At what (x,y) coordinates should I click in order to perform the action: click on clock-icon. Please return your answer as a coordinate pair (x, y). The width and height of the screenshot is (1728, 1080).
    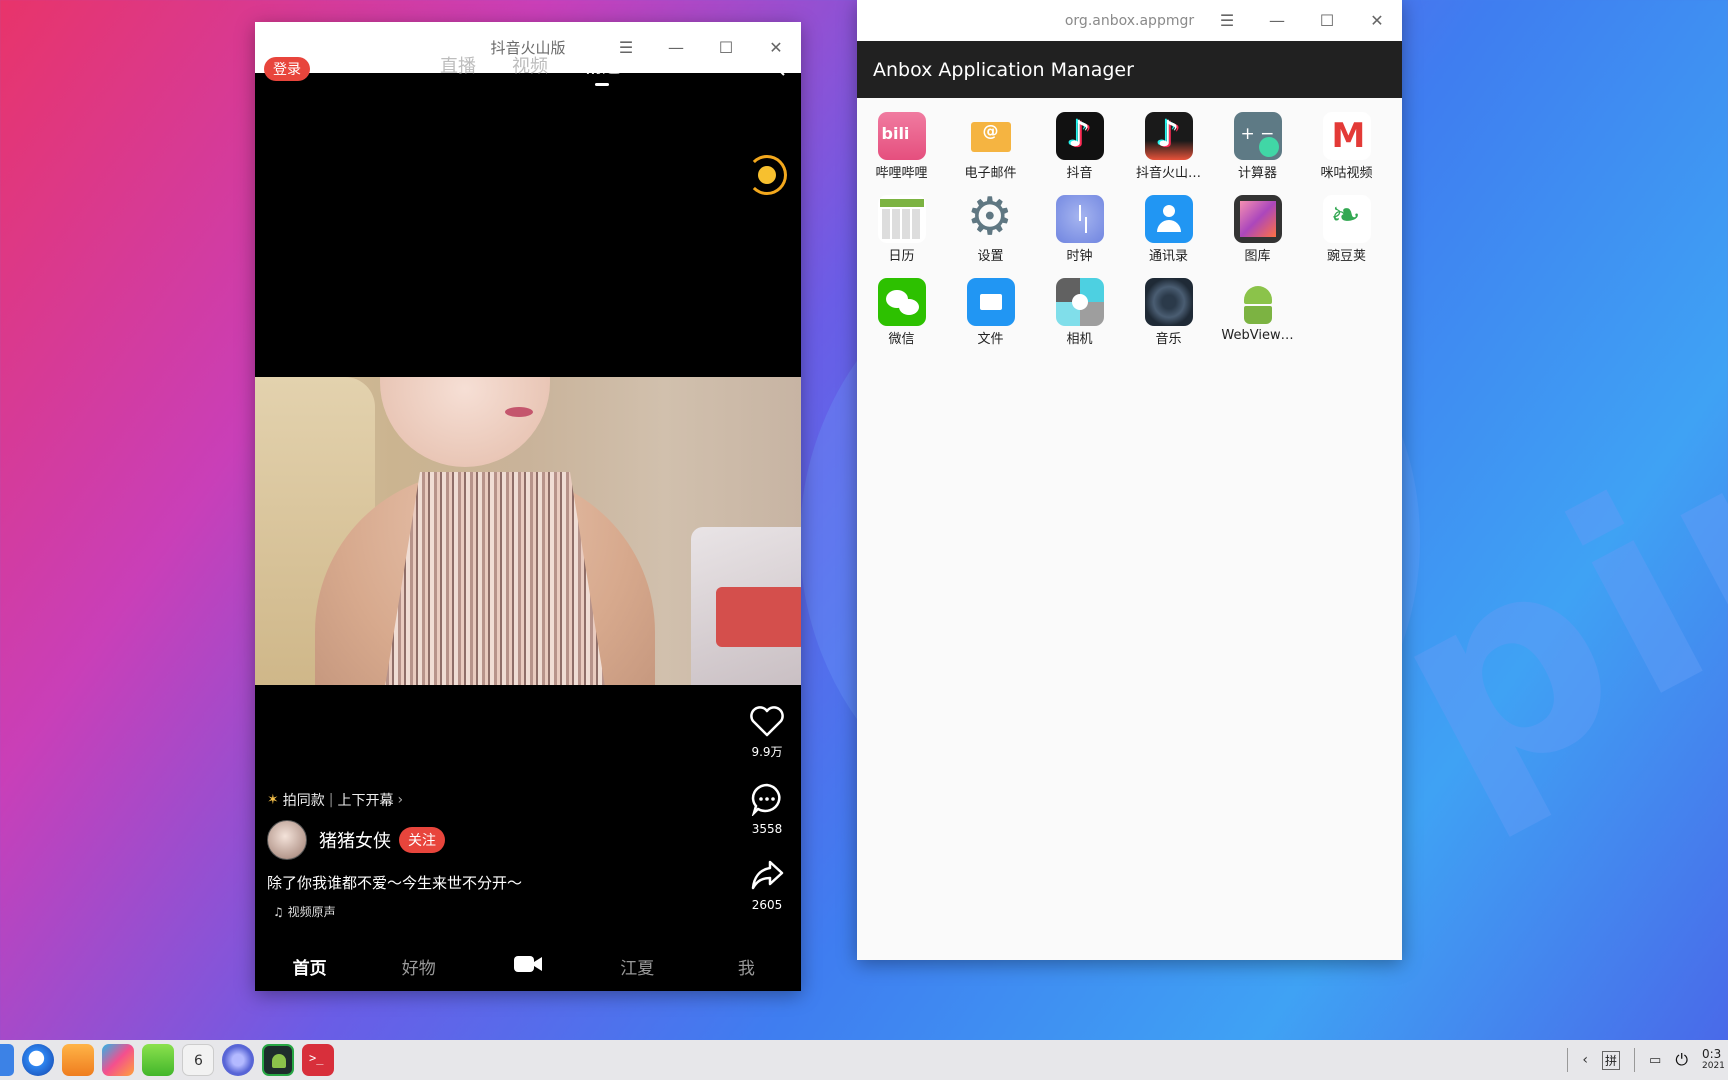
    Looking at the image, I should click on (1079, 219).